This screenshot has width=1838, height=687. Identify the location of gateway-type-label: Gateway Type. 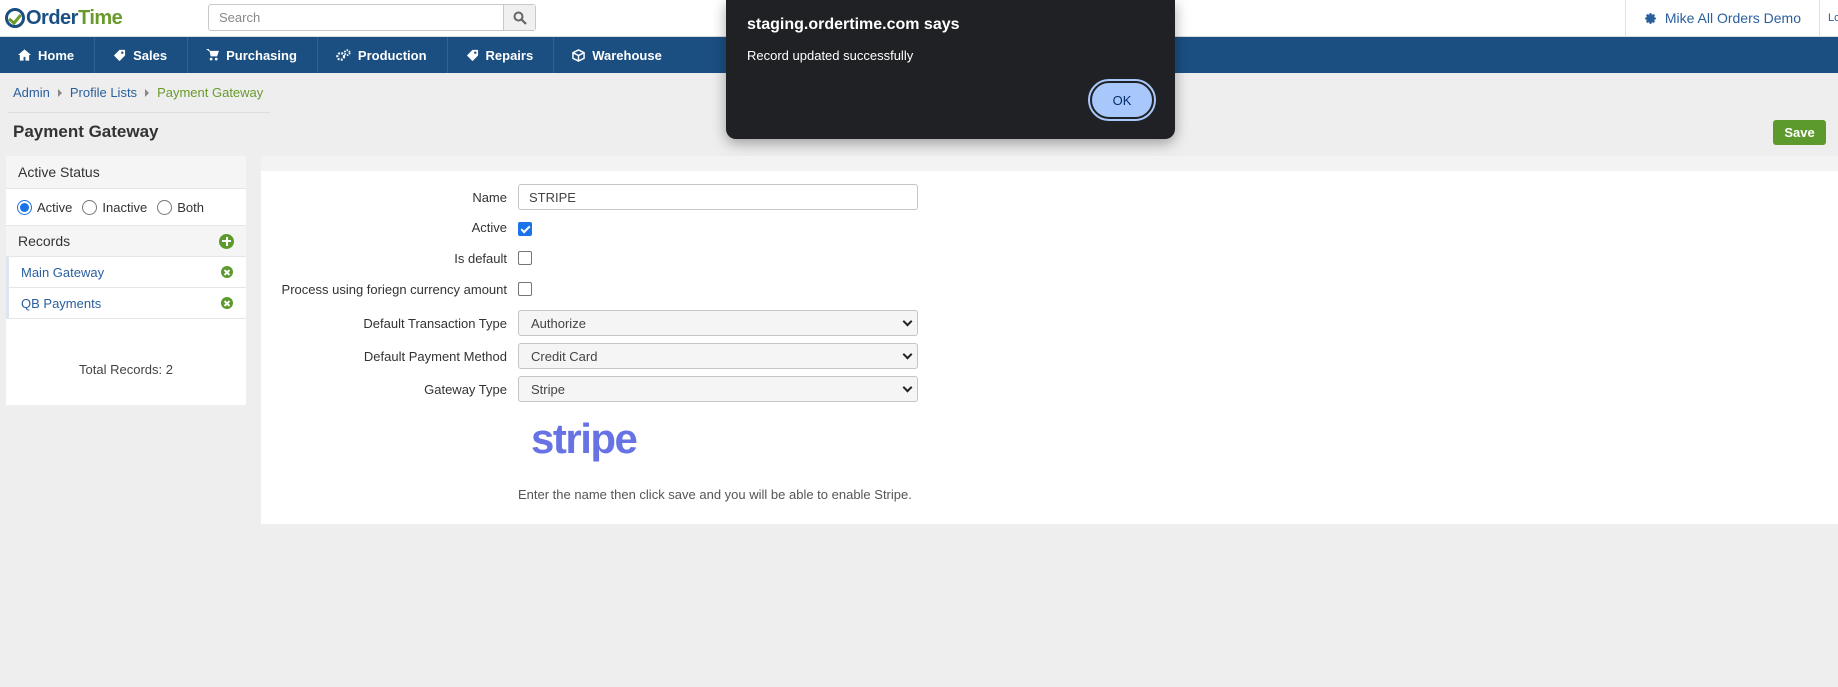
(465, 389).